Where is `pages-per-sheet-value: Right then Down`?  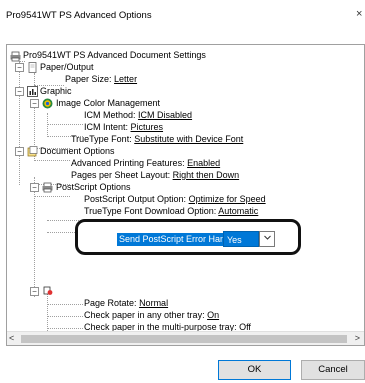 pages-per-sheet-value: Right then Down is located at coordinates (206, 175).